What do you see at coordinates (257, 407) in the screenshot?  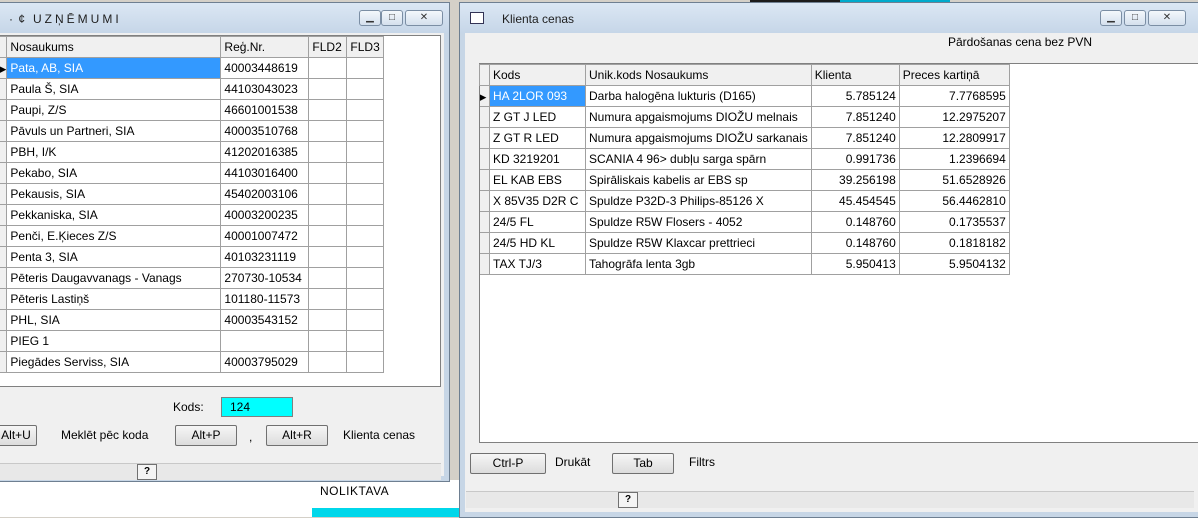 I see `kods-input: 124` at bounding box center [257, 407].